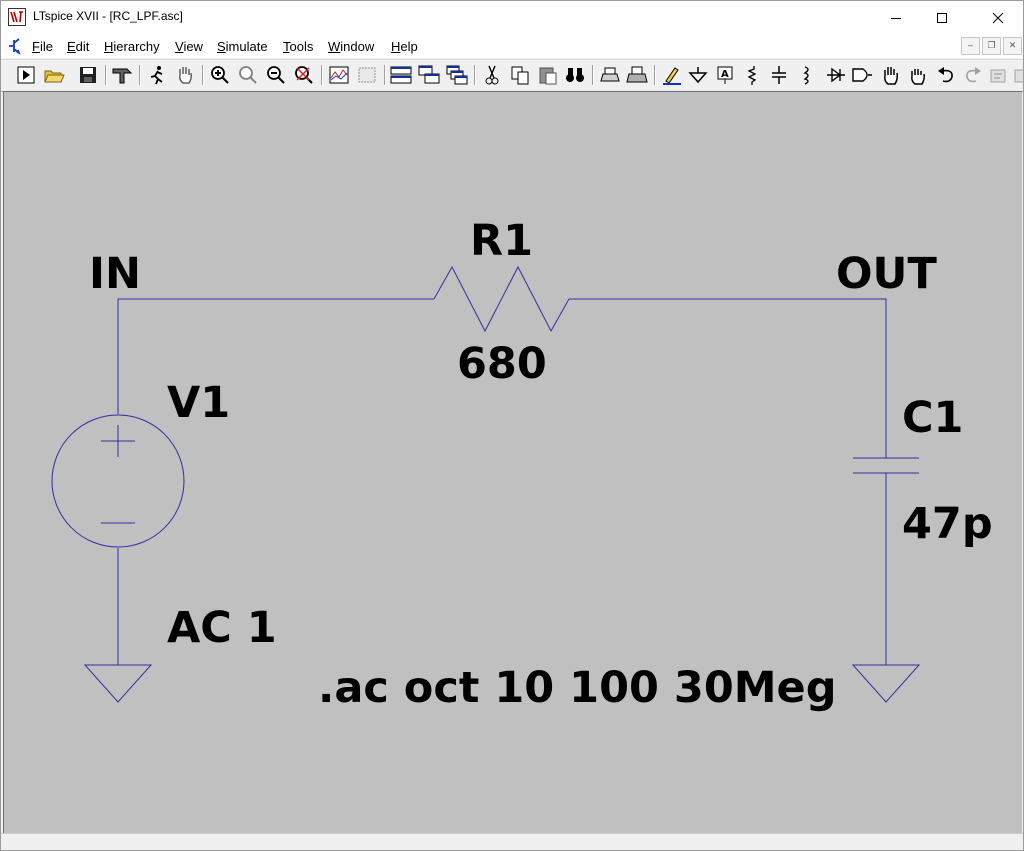 This screenshot has height=851, width=1024. What do you see at coordinates (118, 683) in the screenshot?
I see `ground-left-icon` at bounding box center [118, 683].